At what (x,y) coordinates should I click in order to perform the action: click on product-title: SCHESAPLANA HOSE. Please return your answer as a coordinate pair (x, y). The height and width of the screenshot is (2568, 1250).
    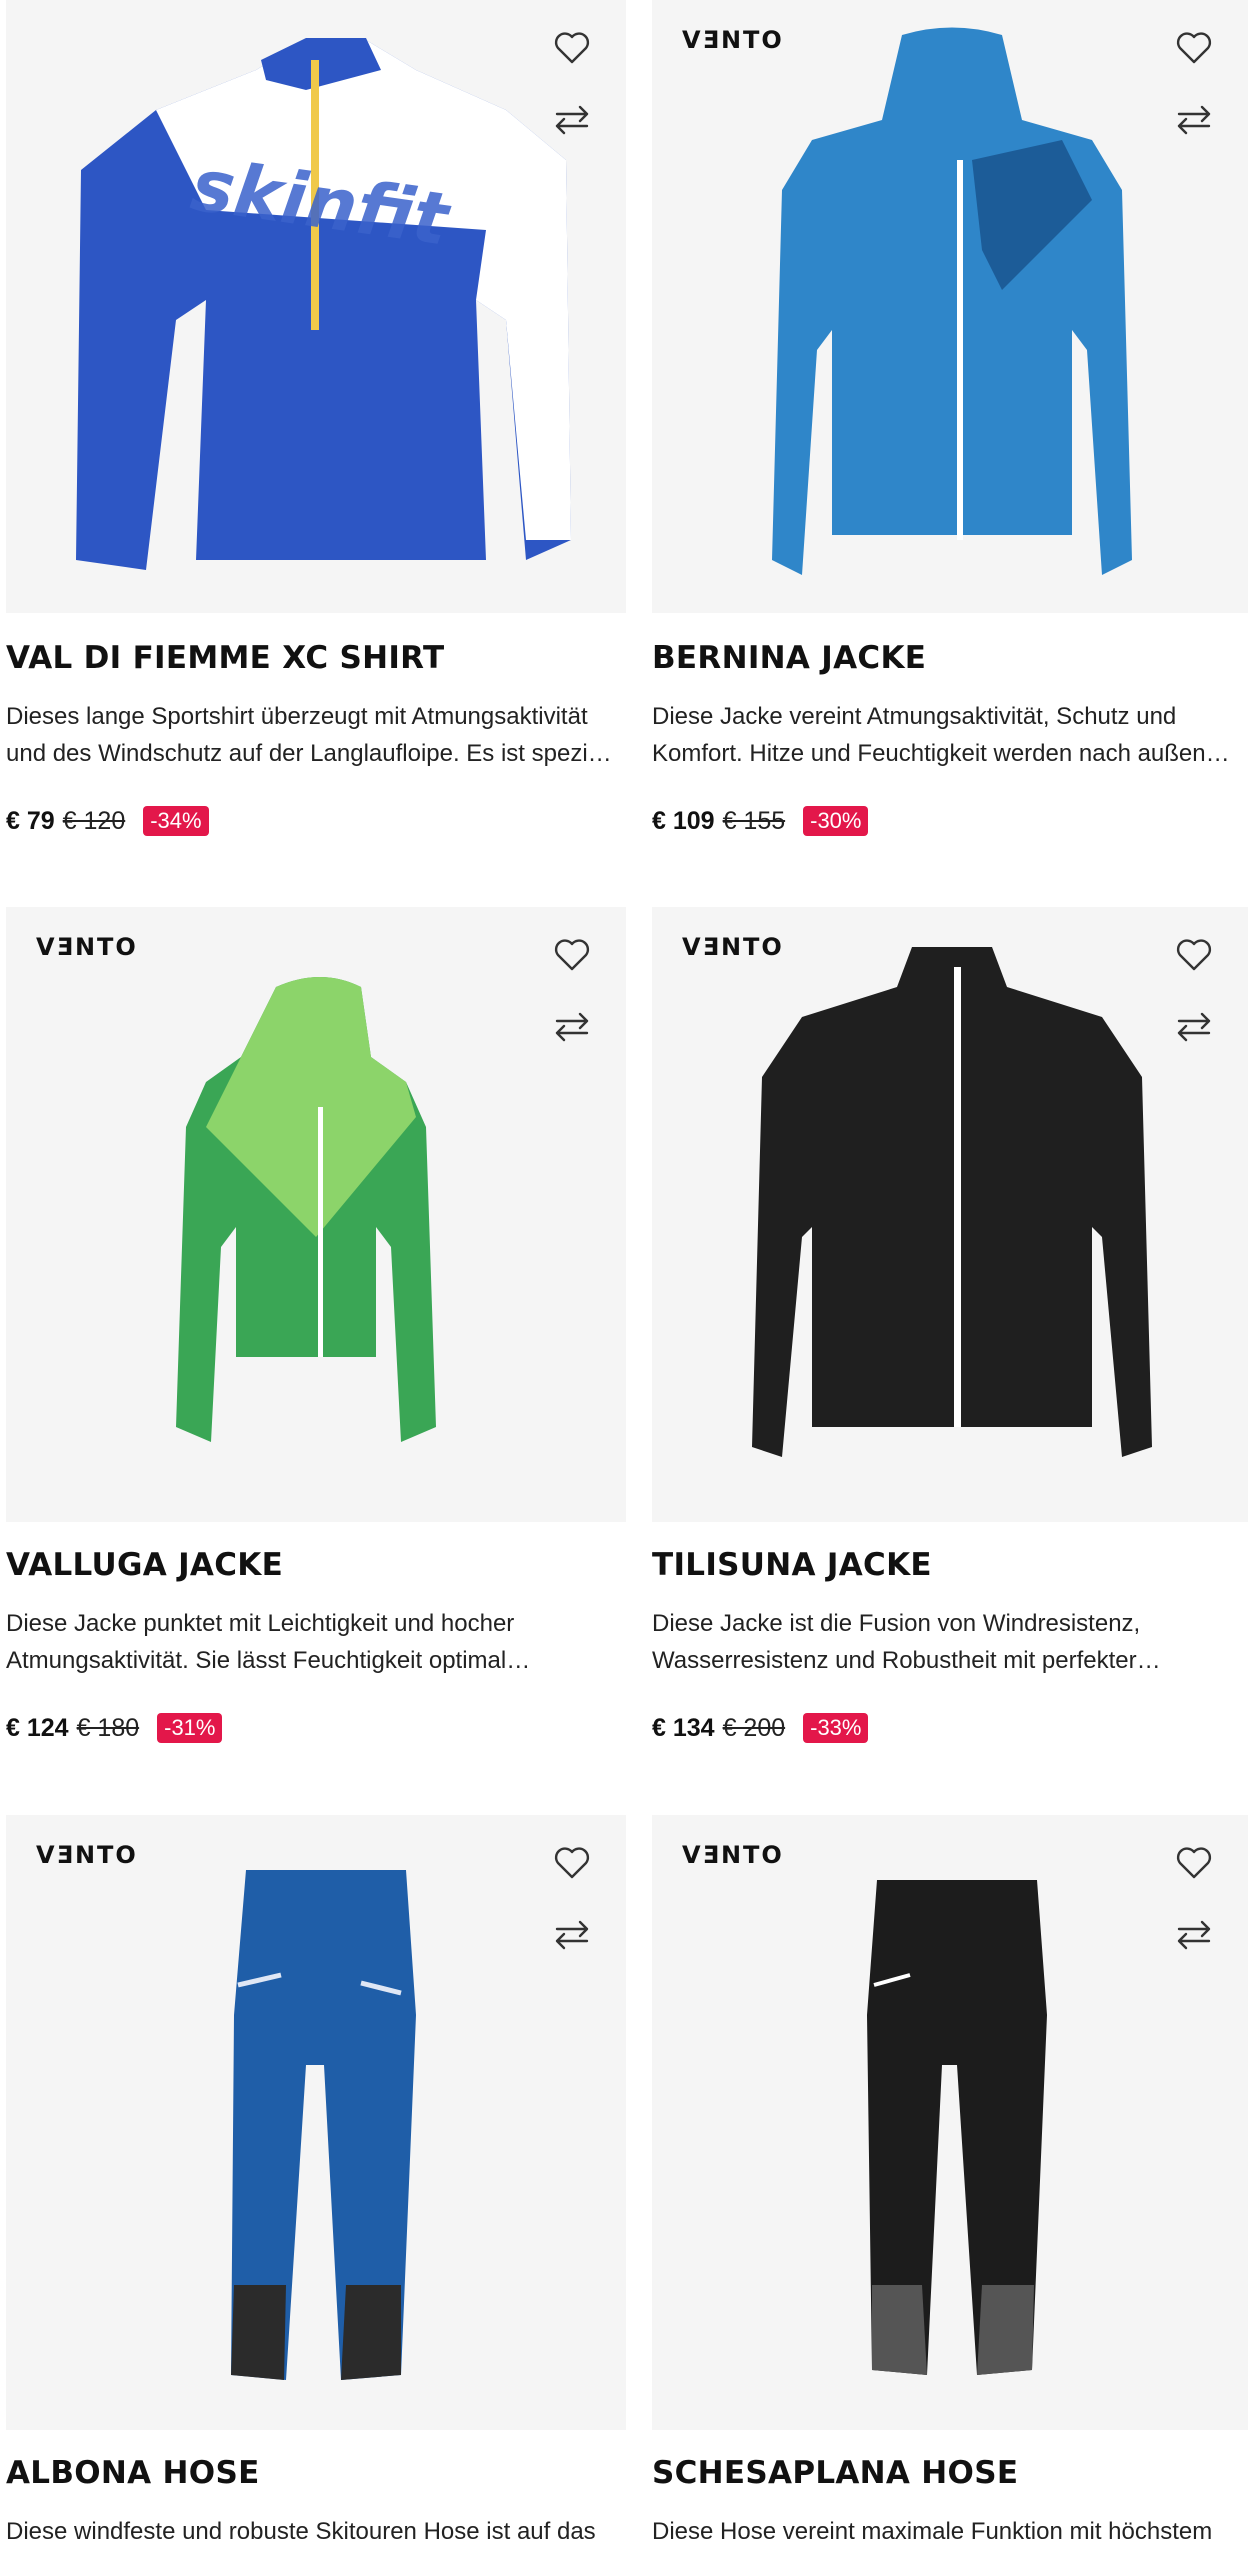
    Looking at the image, I should click on (835, 2473).